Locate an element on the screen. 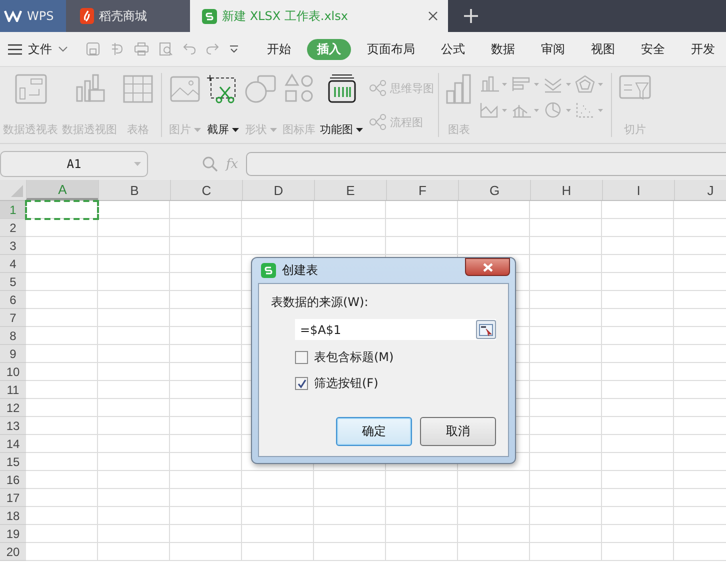  row-header: 11 is located at coordinates (13, 390).